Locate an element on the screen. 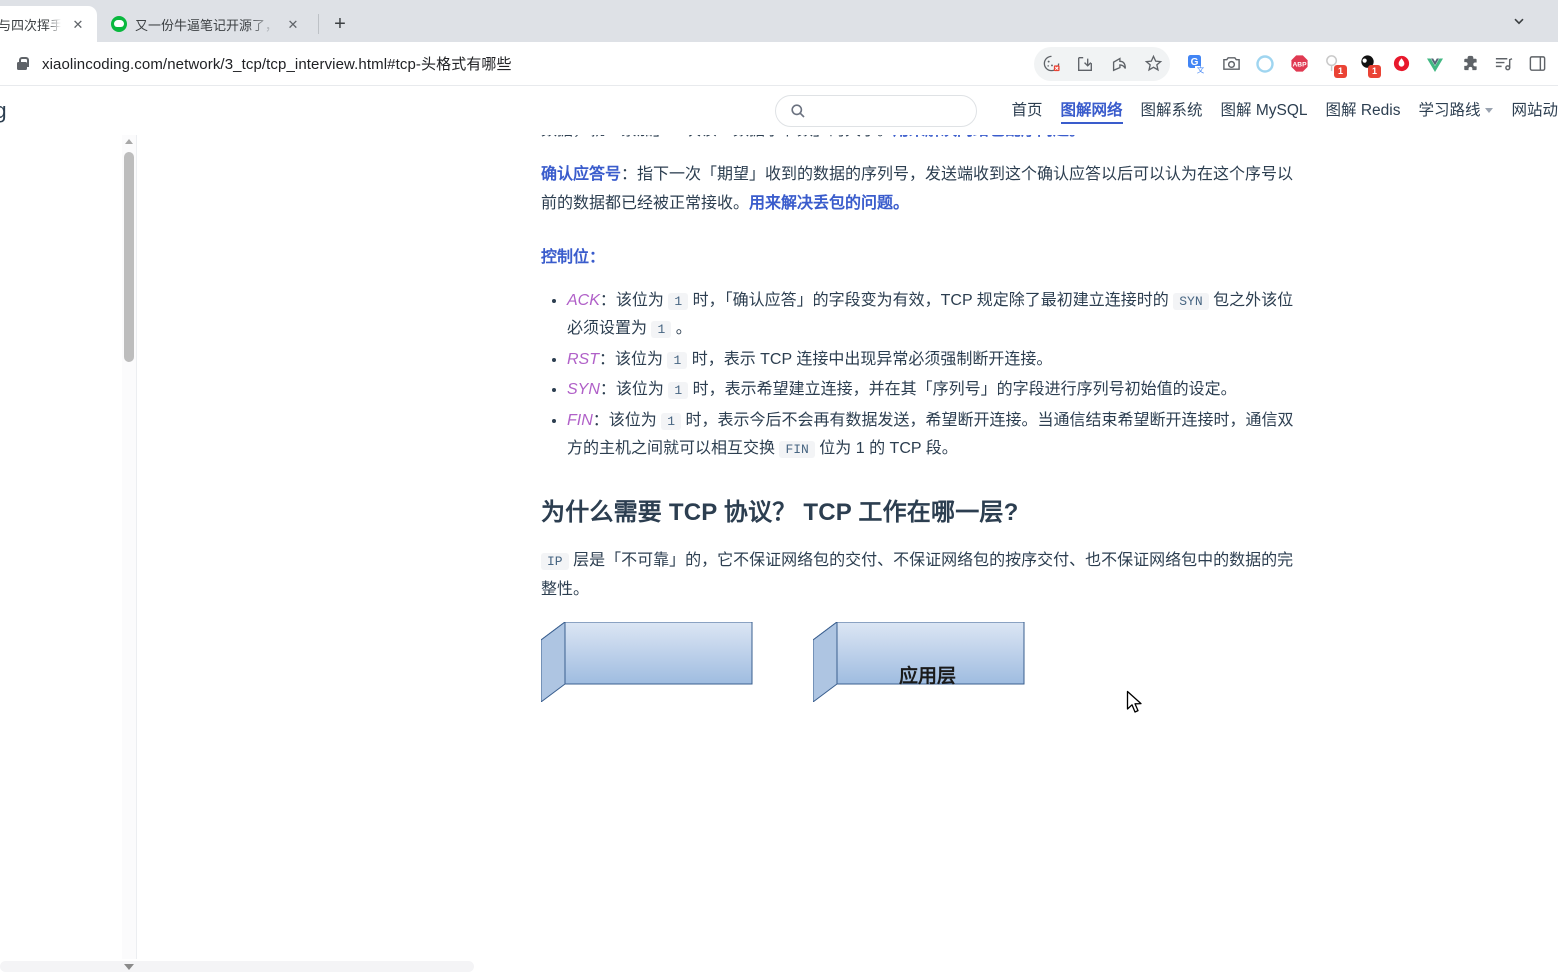 Image resolution: width=1558 pixels, height=974 pixels. sidebar-scrollbar is located at coordinates (129, 554).